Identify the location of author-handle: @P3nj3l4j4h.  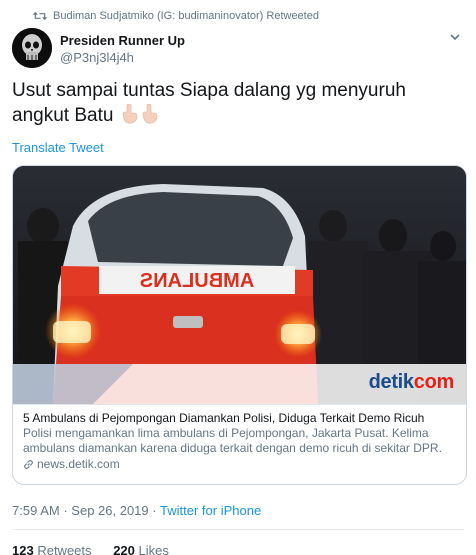
(97, 57).